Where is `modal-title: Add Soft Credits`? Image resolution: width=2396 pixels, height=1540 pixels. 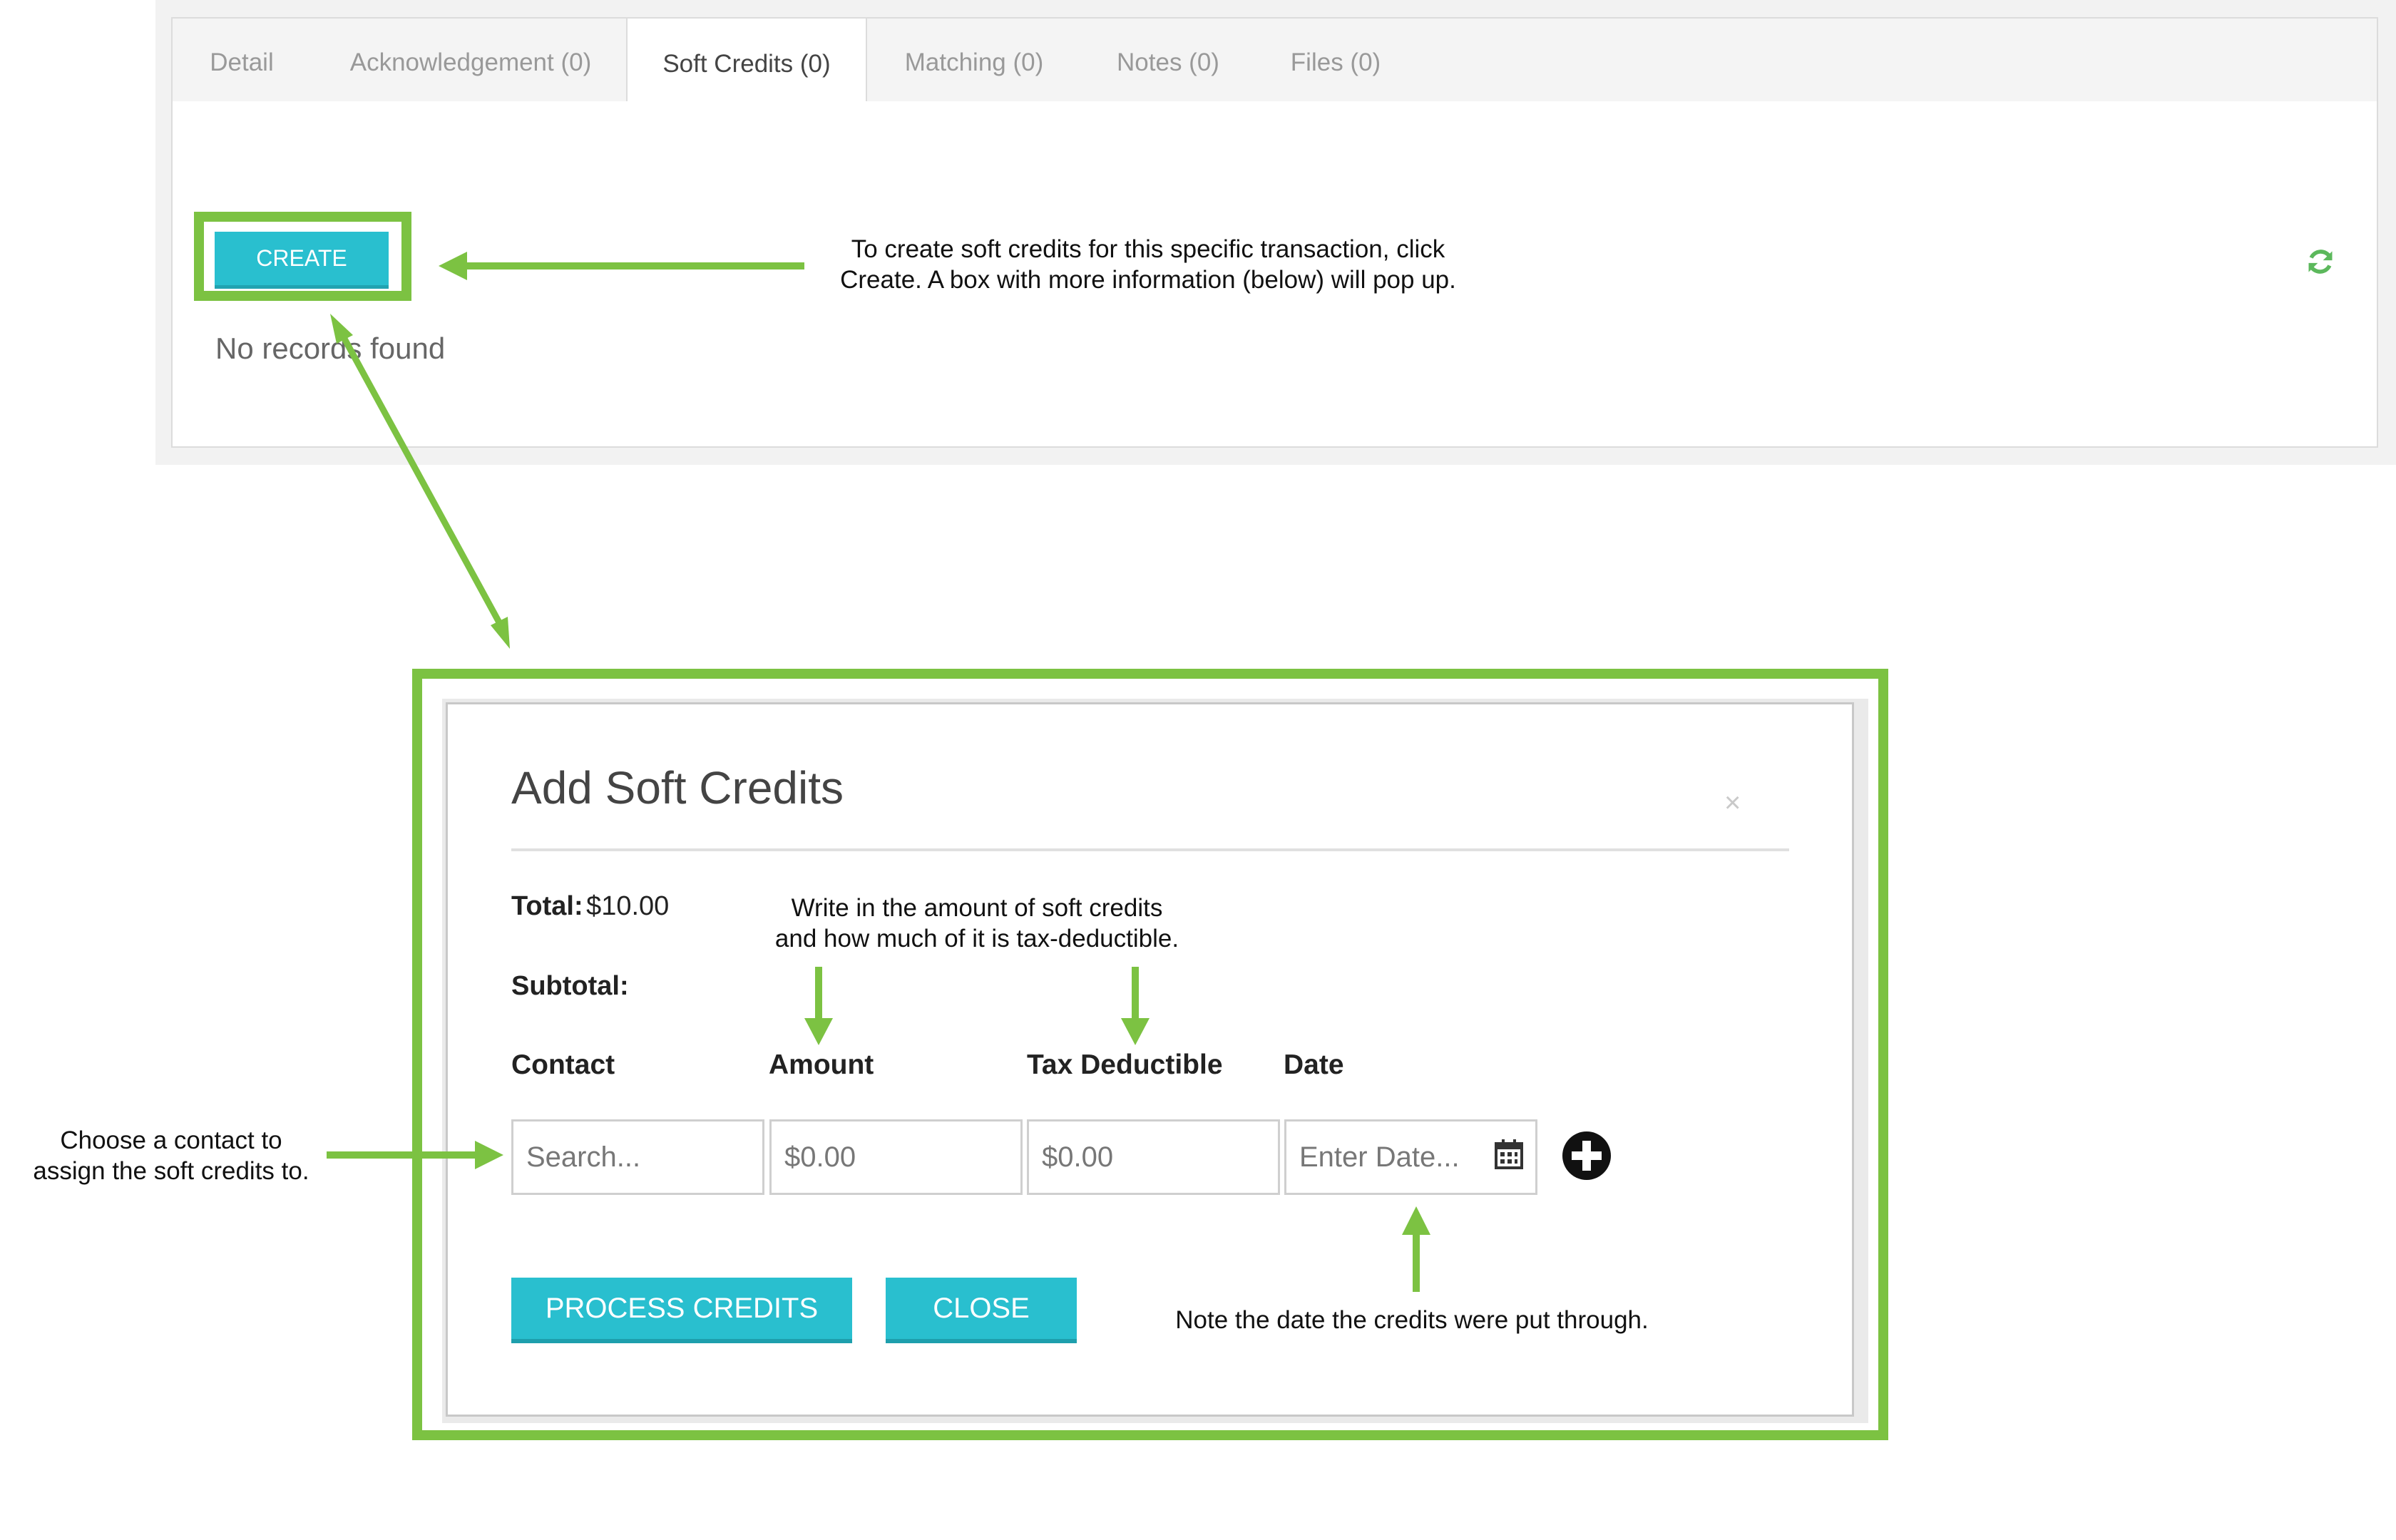
modal-title: Add Soft Credits is located at coordinates (677, 787).